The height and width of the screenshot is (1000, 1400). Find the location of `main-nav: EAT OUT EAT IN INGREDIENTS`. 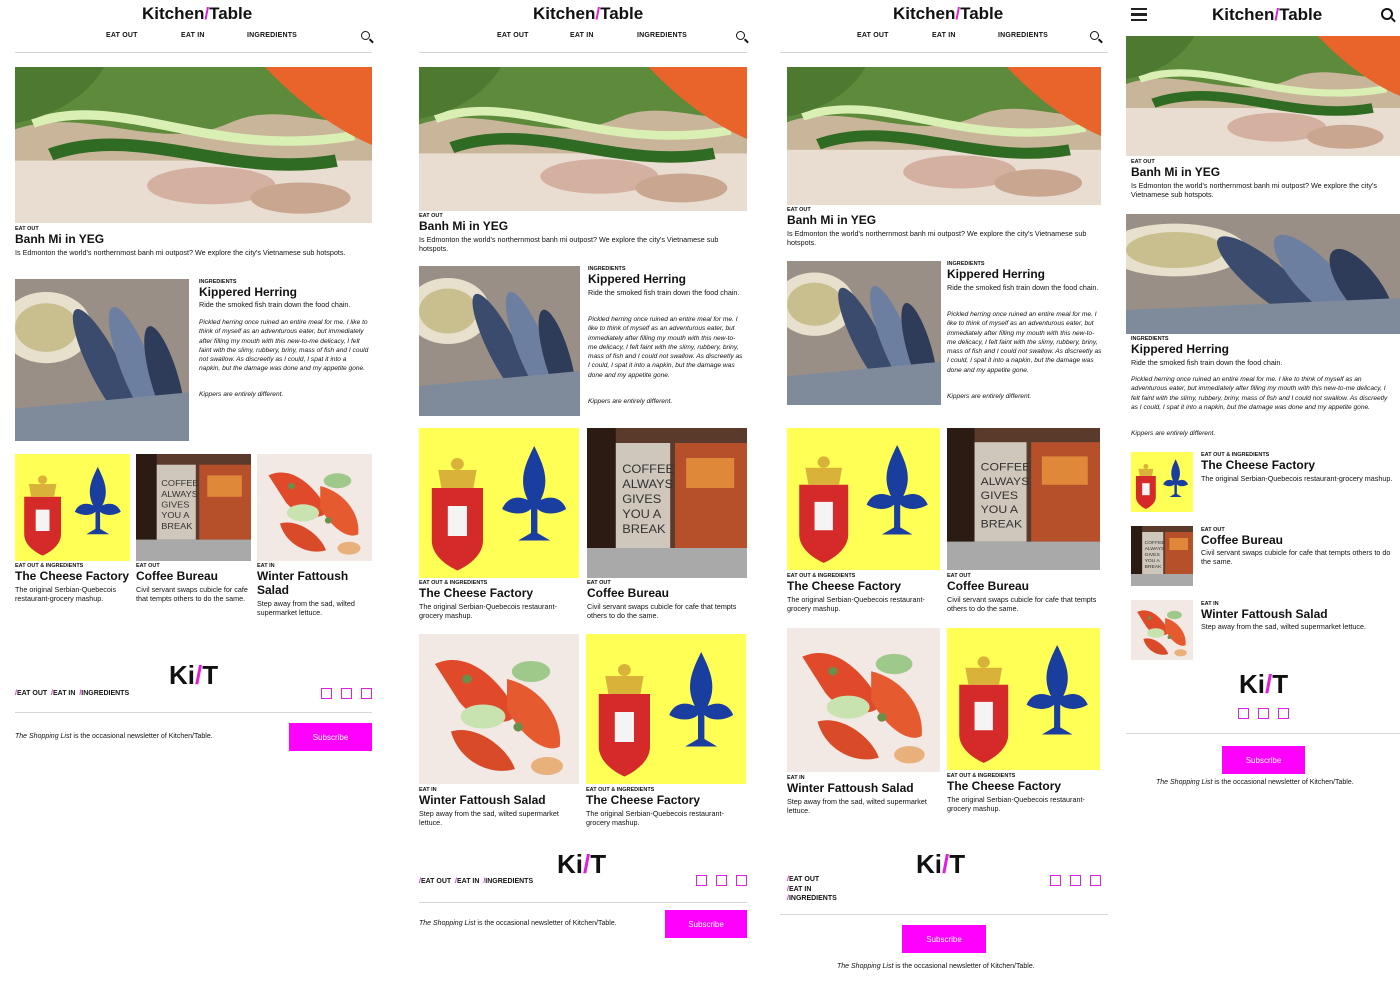

main-nav: EAT OUT EAT IN INGREDIENTS is located at coordinates (947, 37).